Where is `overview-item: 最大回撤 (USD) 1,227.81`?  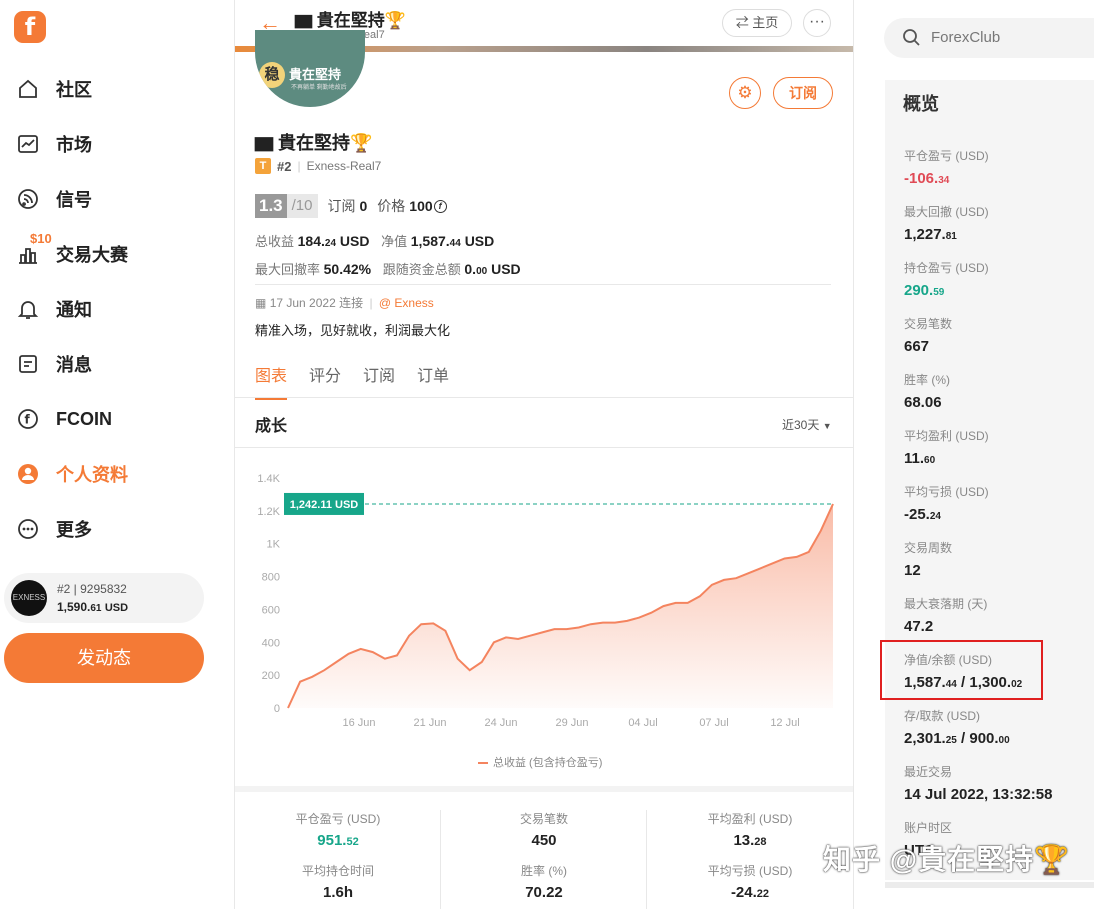 overview-item: 最大回撤 (USD) 1,227.81 is located at coordinates (946, 223).